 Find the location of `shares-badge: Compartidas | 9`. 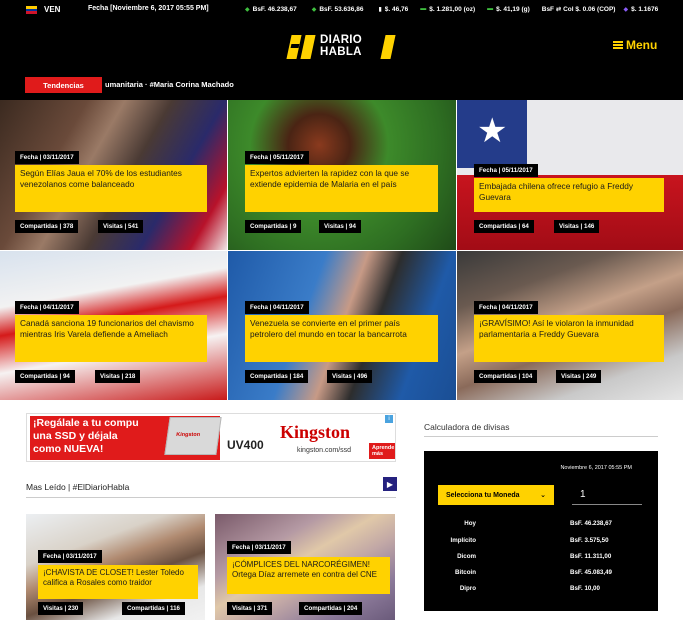

shares-badge: Compartidas | 9 is located at coordinates (273, 226).